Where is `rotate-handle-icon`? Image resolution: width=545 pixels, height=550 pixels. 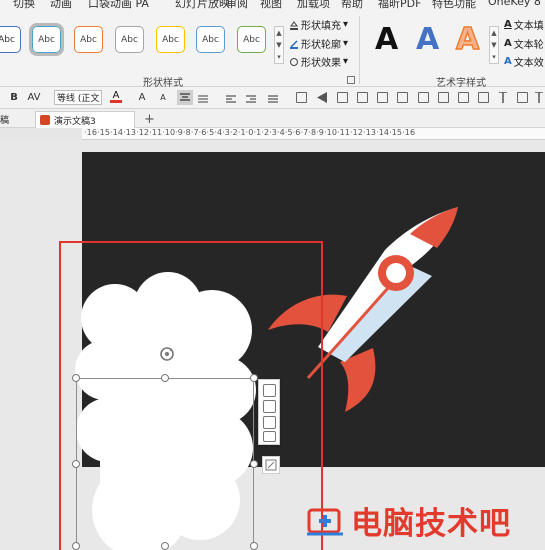
rotate-handle-icon is located at coordinates (167, 354).